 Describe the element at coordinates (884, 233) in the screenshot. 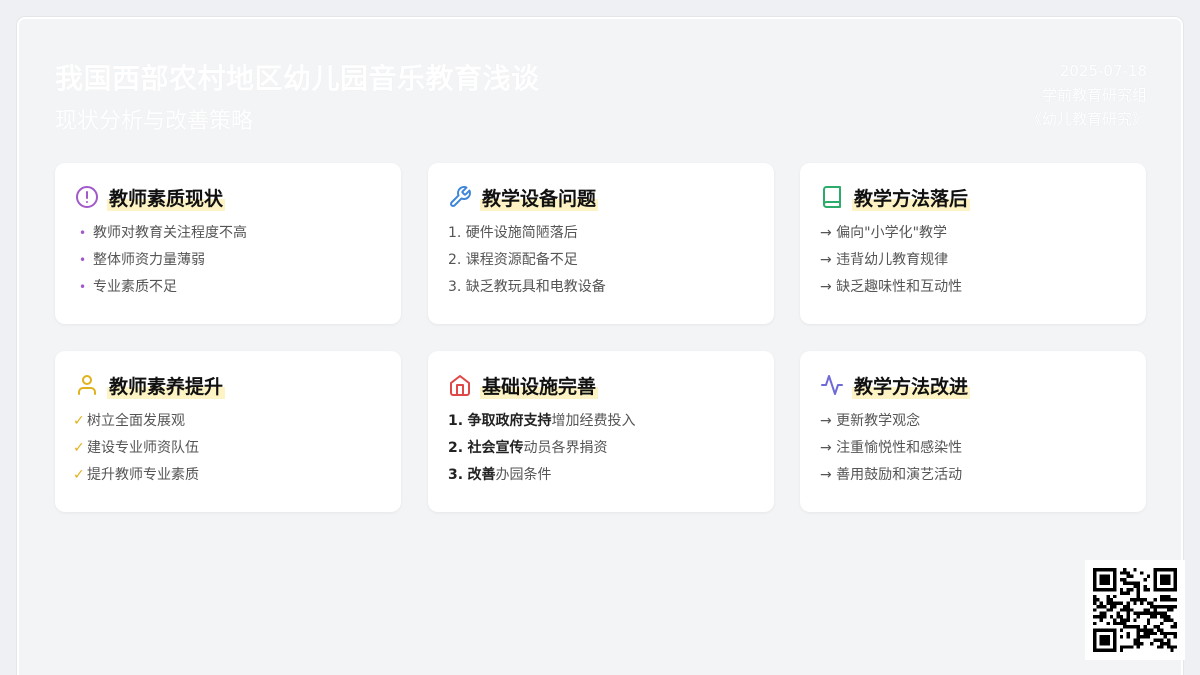

I see `list-item: → 偏向"小学化"教学` at that location.